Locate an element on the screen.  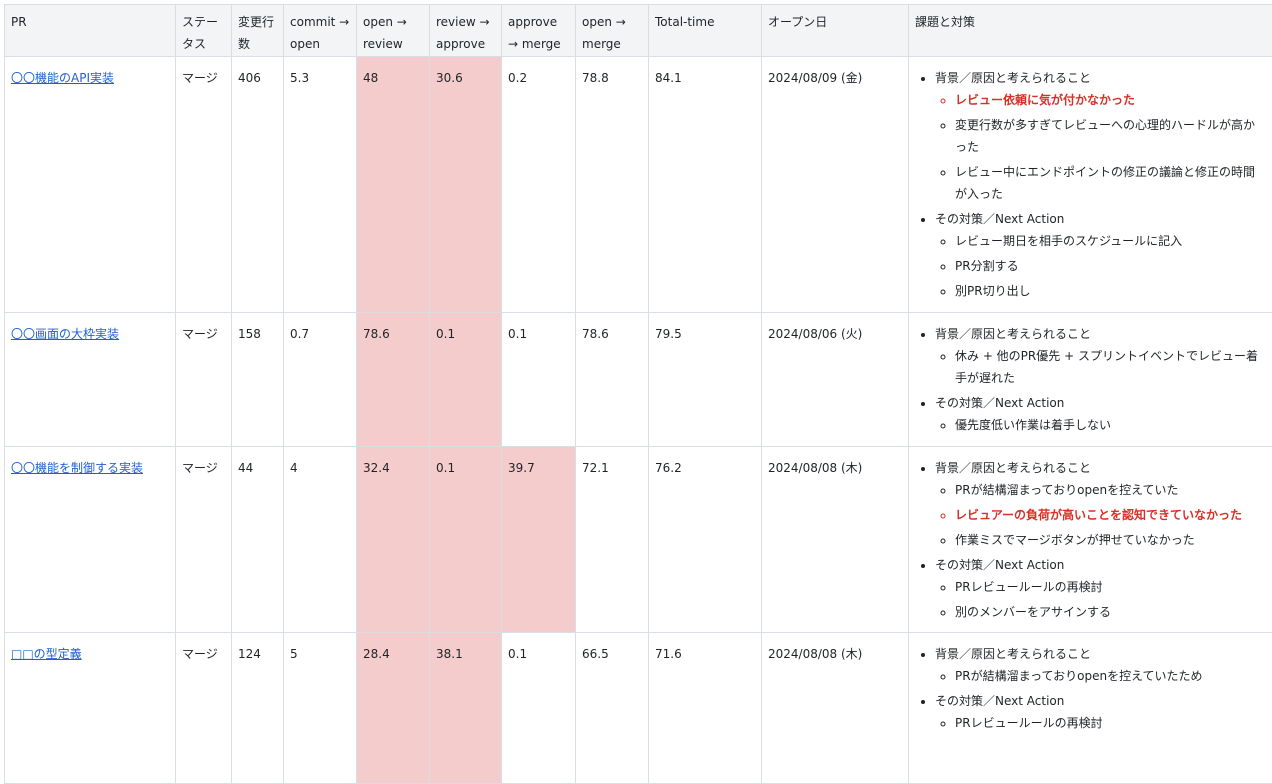
action-item: 別PR切り出し is located at coordinates (1110, 291).